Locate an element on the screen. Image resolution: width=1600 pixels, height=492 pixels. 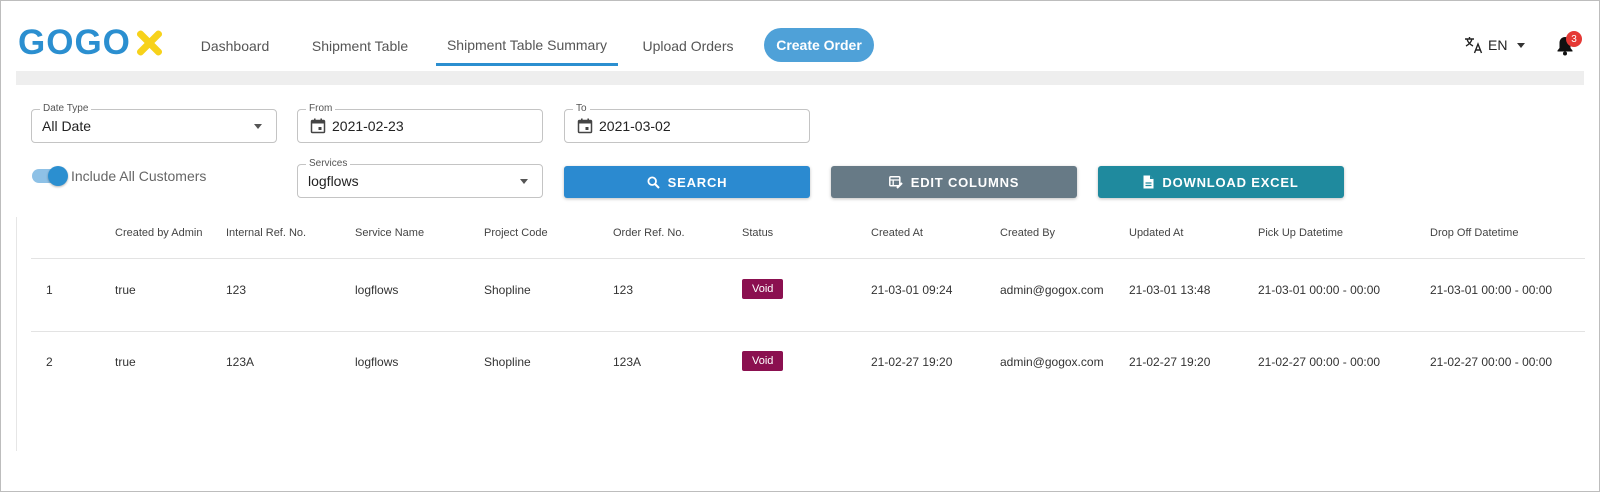
to-label: To is located at coordinates (581, 109).